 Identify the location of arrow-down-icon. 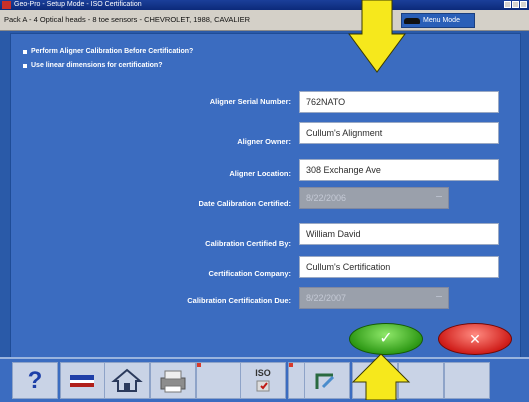
(377, 36).